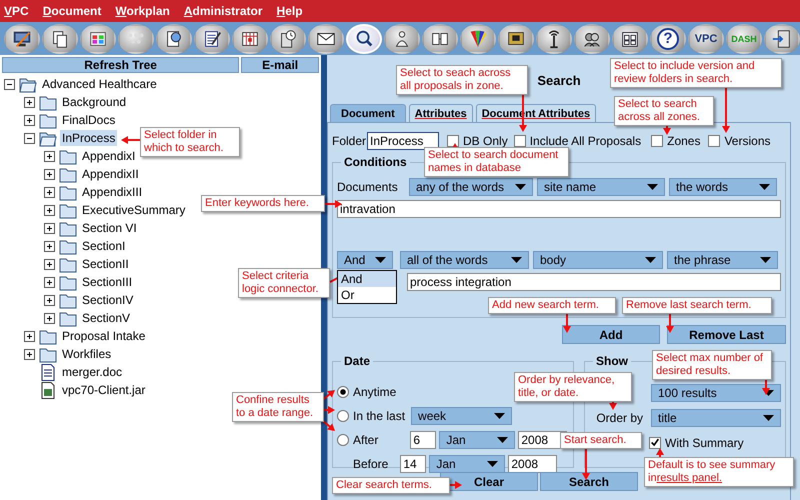  Describe the element at coordinates (284, 283) in the screenshot. I see `callout-tooltip: Select criteria logic connector.` at that location.